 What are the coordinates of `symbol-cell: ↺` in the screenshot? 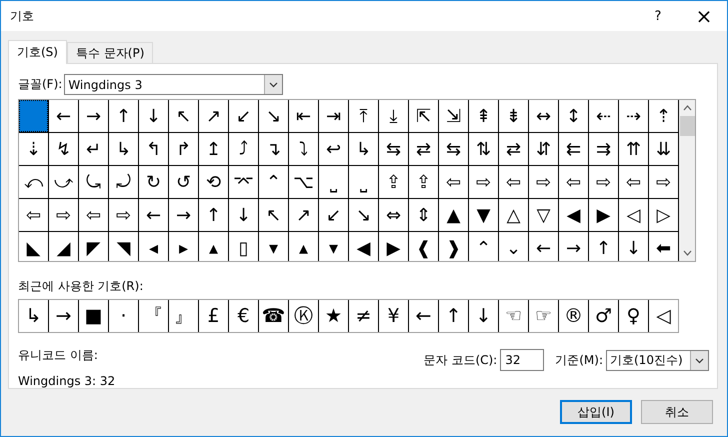 It's located at (183, 182).